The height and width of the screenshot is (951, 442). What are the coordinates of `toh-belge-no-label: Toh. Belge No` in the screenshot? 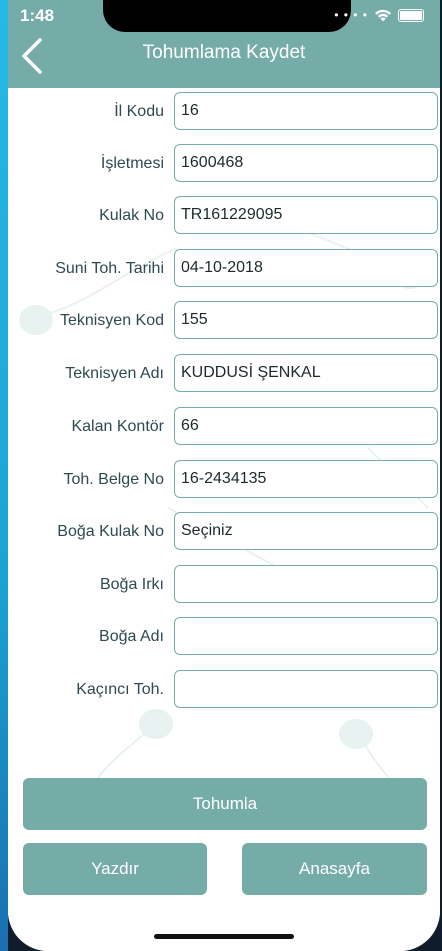 It's located at (113, 479).